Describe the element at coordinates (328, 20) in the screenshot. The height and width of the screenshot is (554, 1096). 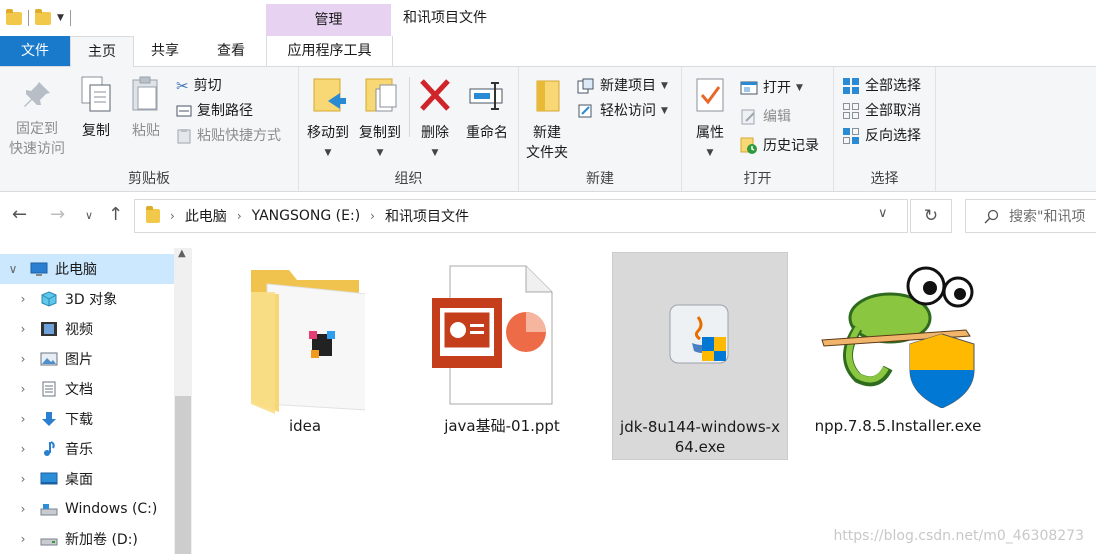
I see `context-tab-manage: 管理` at that location.